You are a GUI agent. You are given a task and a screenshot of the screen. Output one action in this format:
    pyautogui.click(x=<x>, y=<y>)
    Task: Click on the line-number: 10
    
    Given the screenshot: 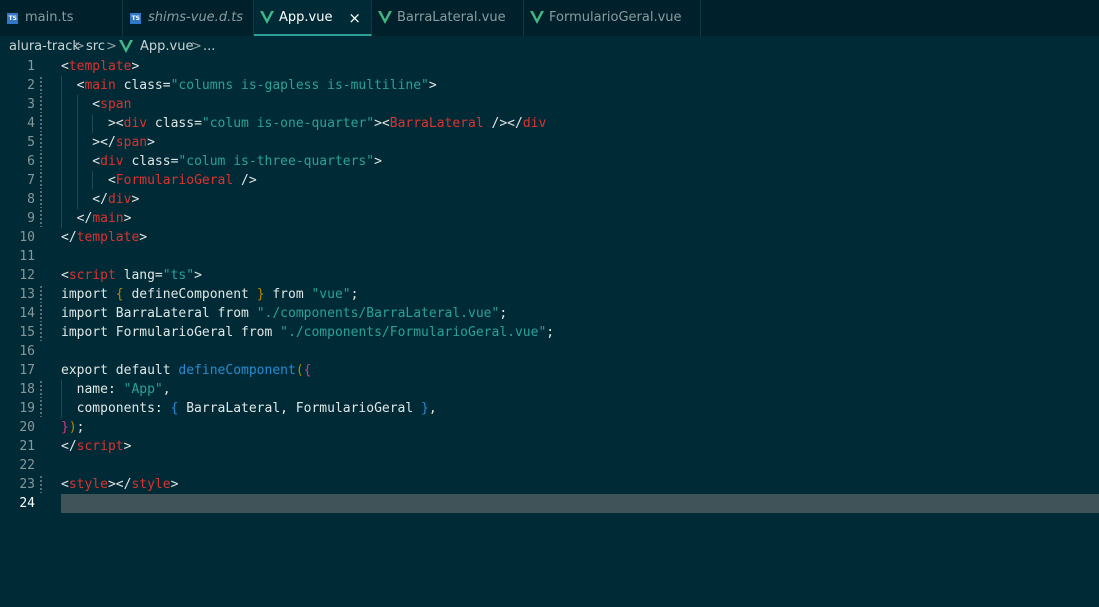 What is the action you would take?
    pyautogui.click(x=27, y=237)
    